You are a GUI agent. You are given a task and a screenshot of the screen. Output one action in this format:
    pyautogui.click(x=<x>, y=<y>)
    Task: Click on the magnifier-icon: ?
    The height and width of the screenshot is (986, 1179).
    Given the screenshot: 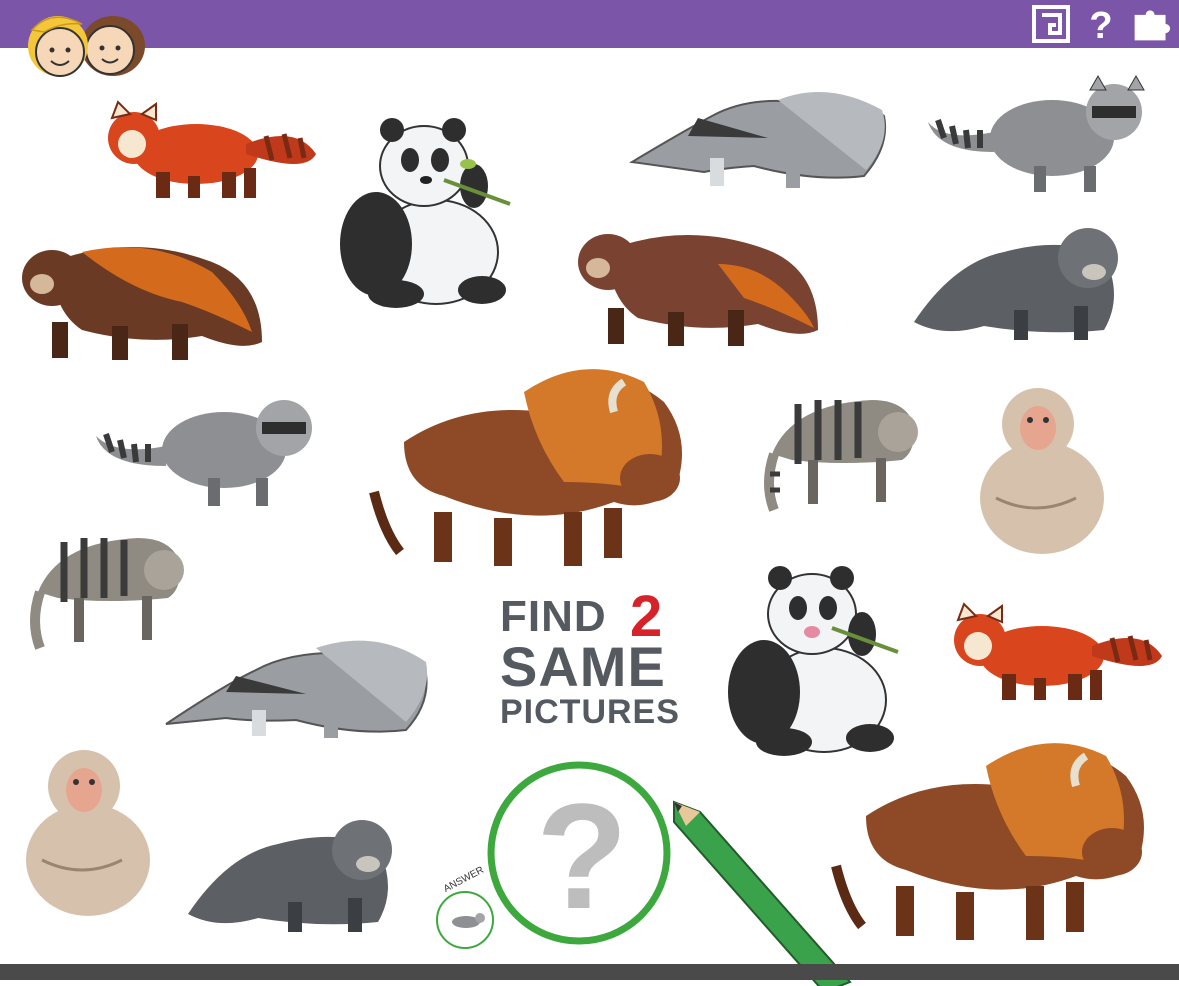 What is the action you would take?
    pyautogui.click(x=579, y=853)
    